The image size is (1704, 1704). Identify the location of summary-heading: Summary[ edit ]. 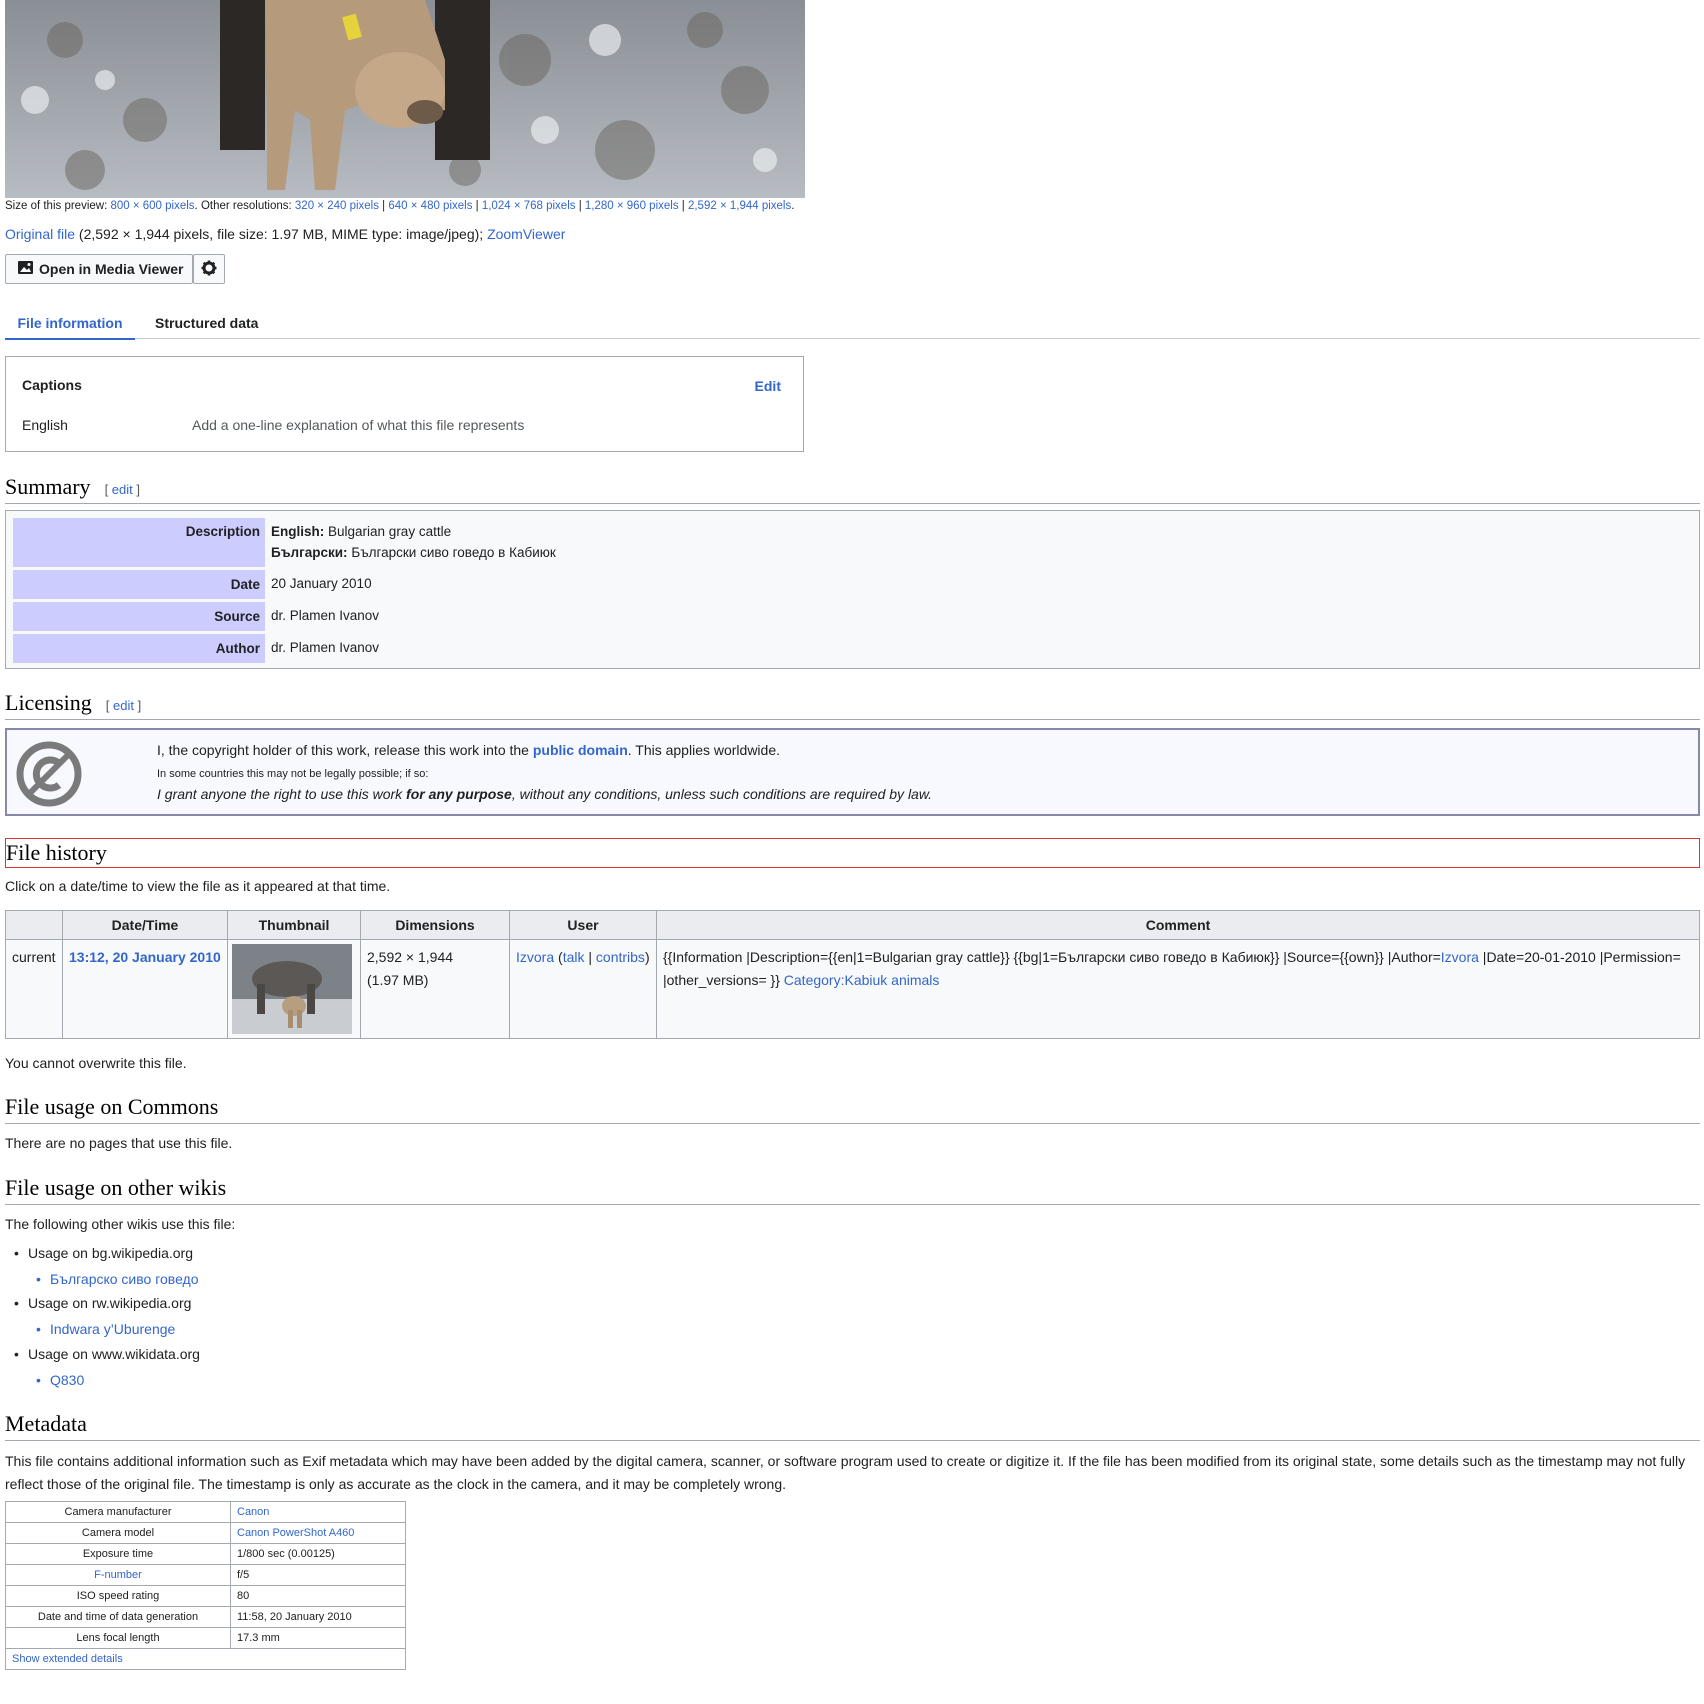
(72, 486).